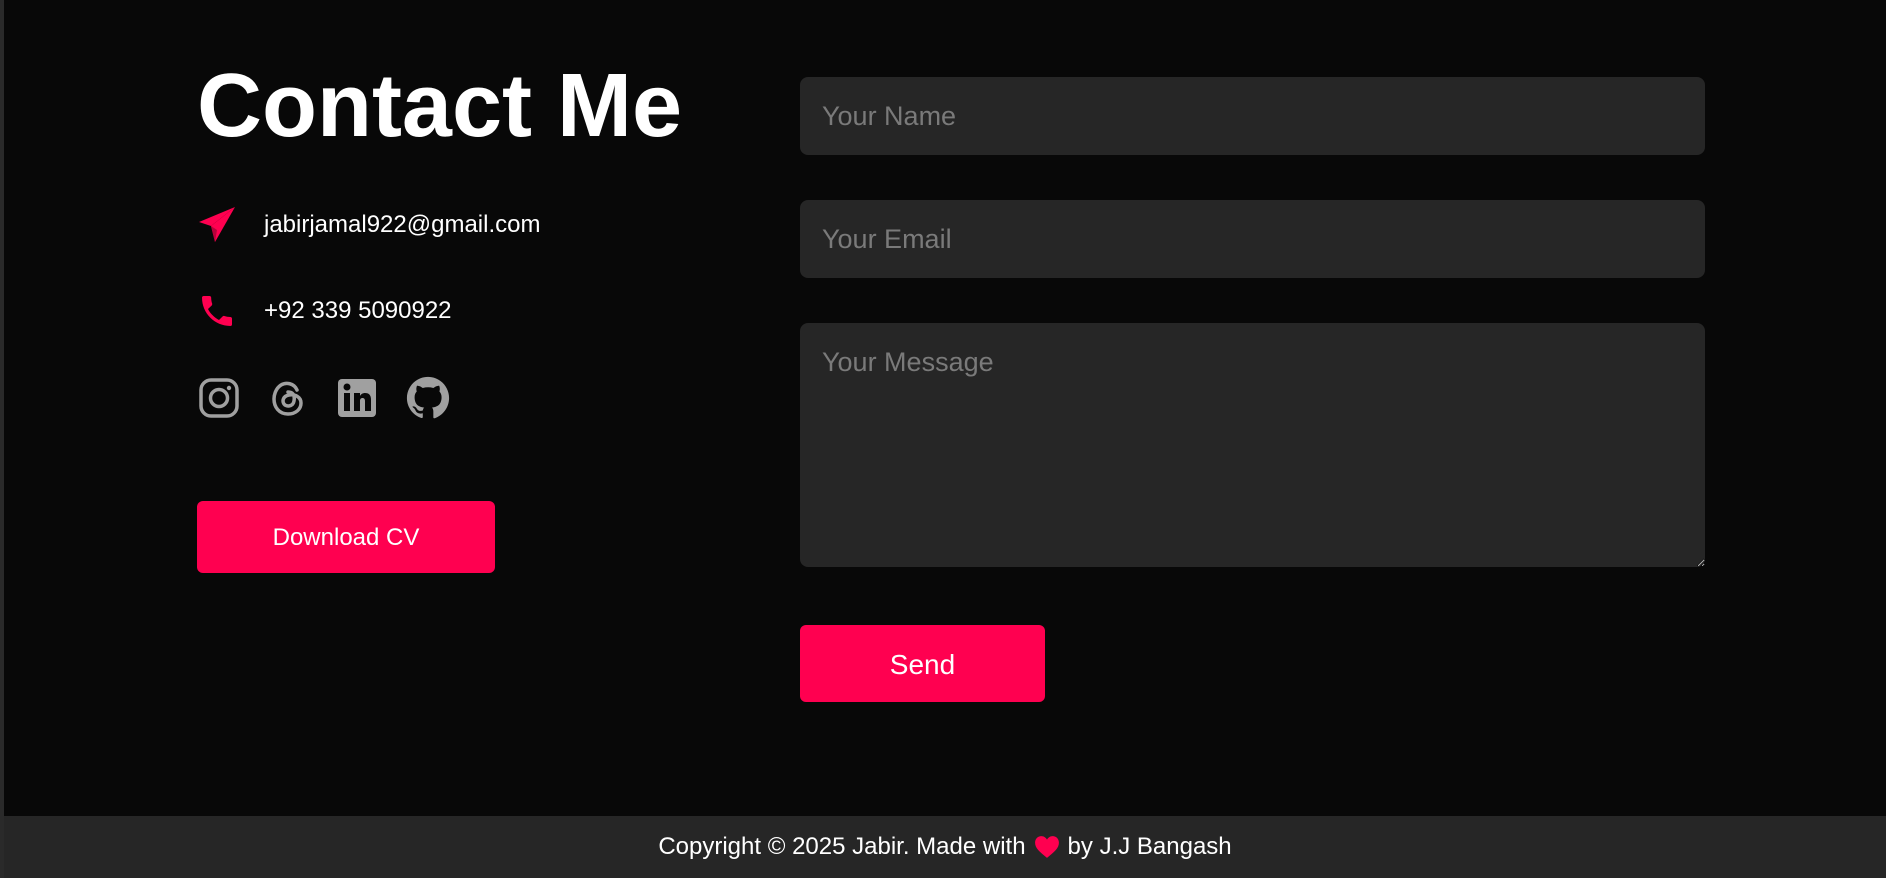  Describe the element at coordinates (358, 310) in the screenshot. I see `phone-text: +92 339 5090922` at that location.